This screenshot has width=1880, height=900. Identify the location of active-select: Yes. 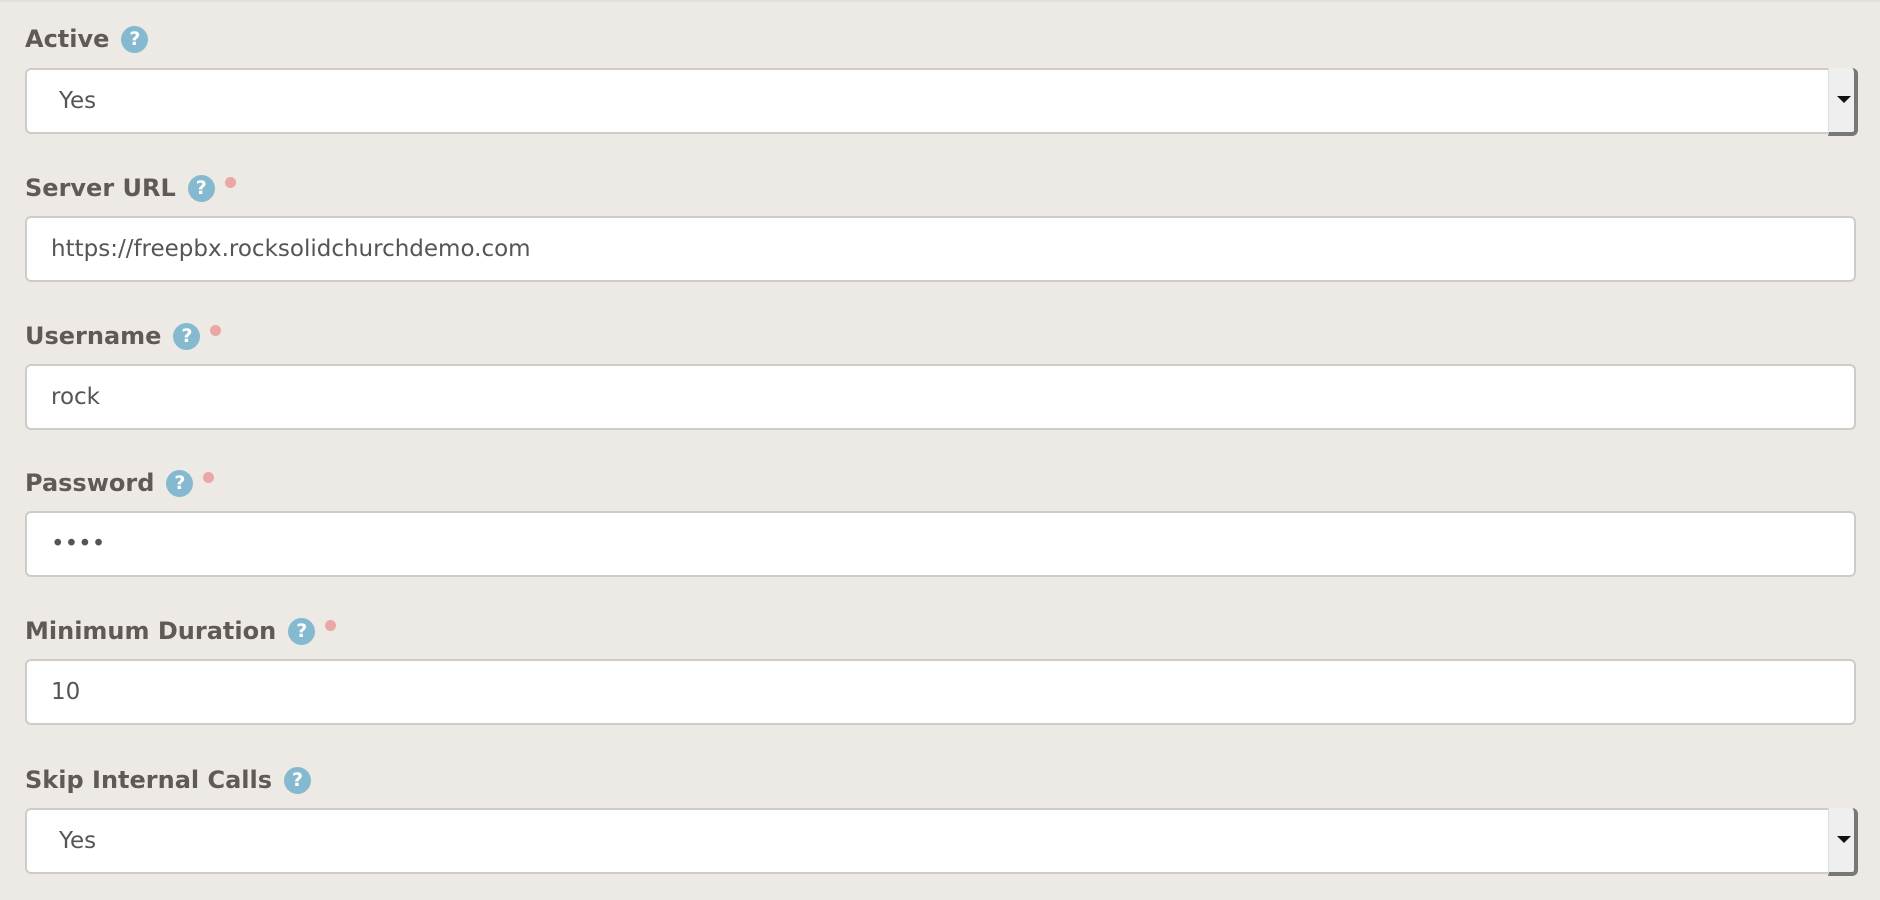
(941, 102).